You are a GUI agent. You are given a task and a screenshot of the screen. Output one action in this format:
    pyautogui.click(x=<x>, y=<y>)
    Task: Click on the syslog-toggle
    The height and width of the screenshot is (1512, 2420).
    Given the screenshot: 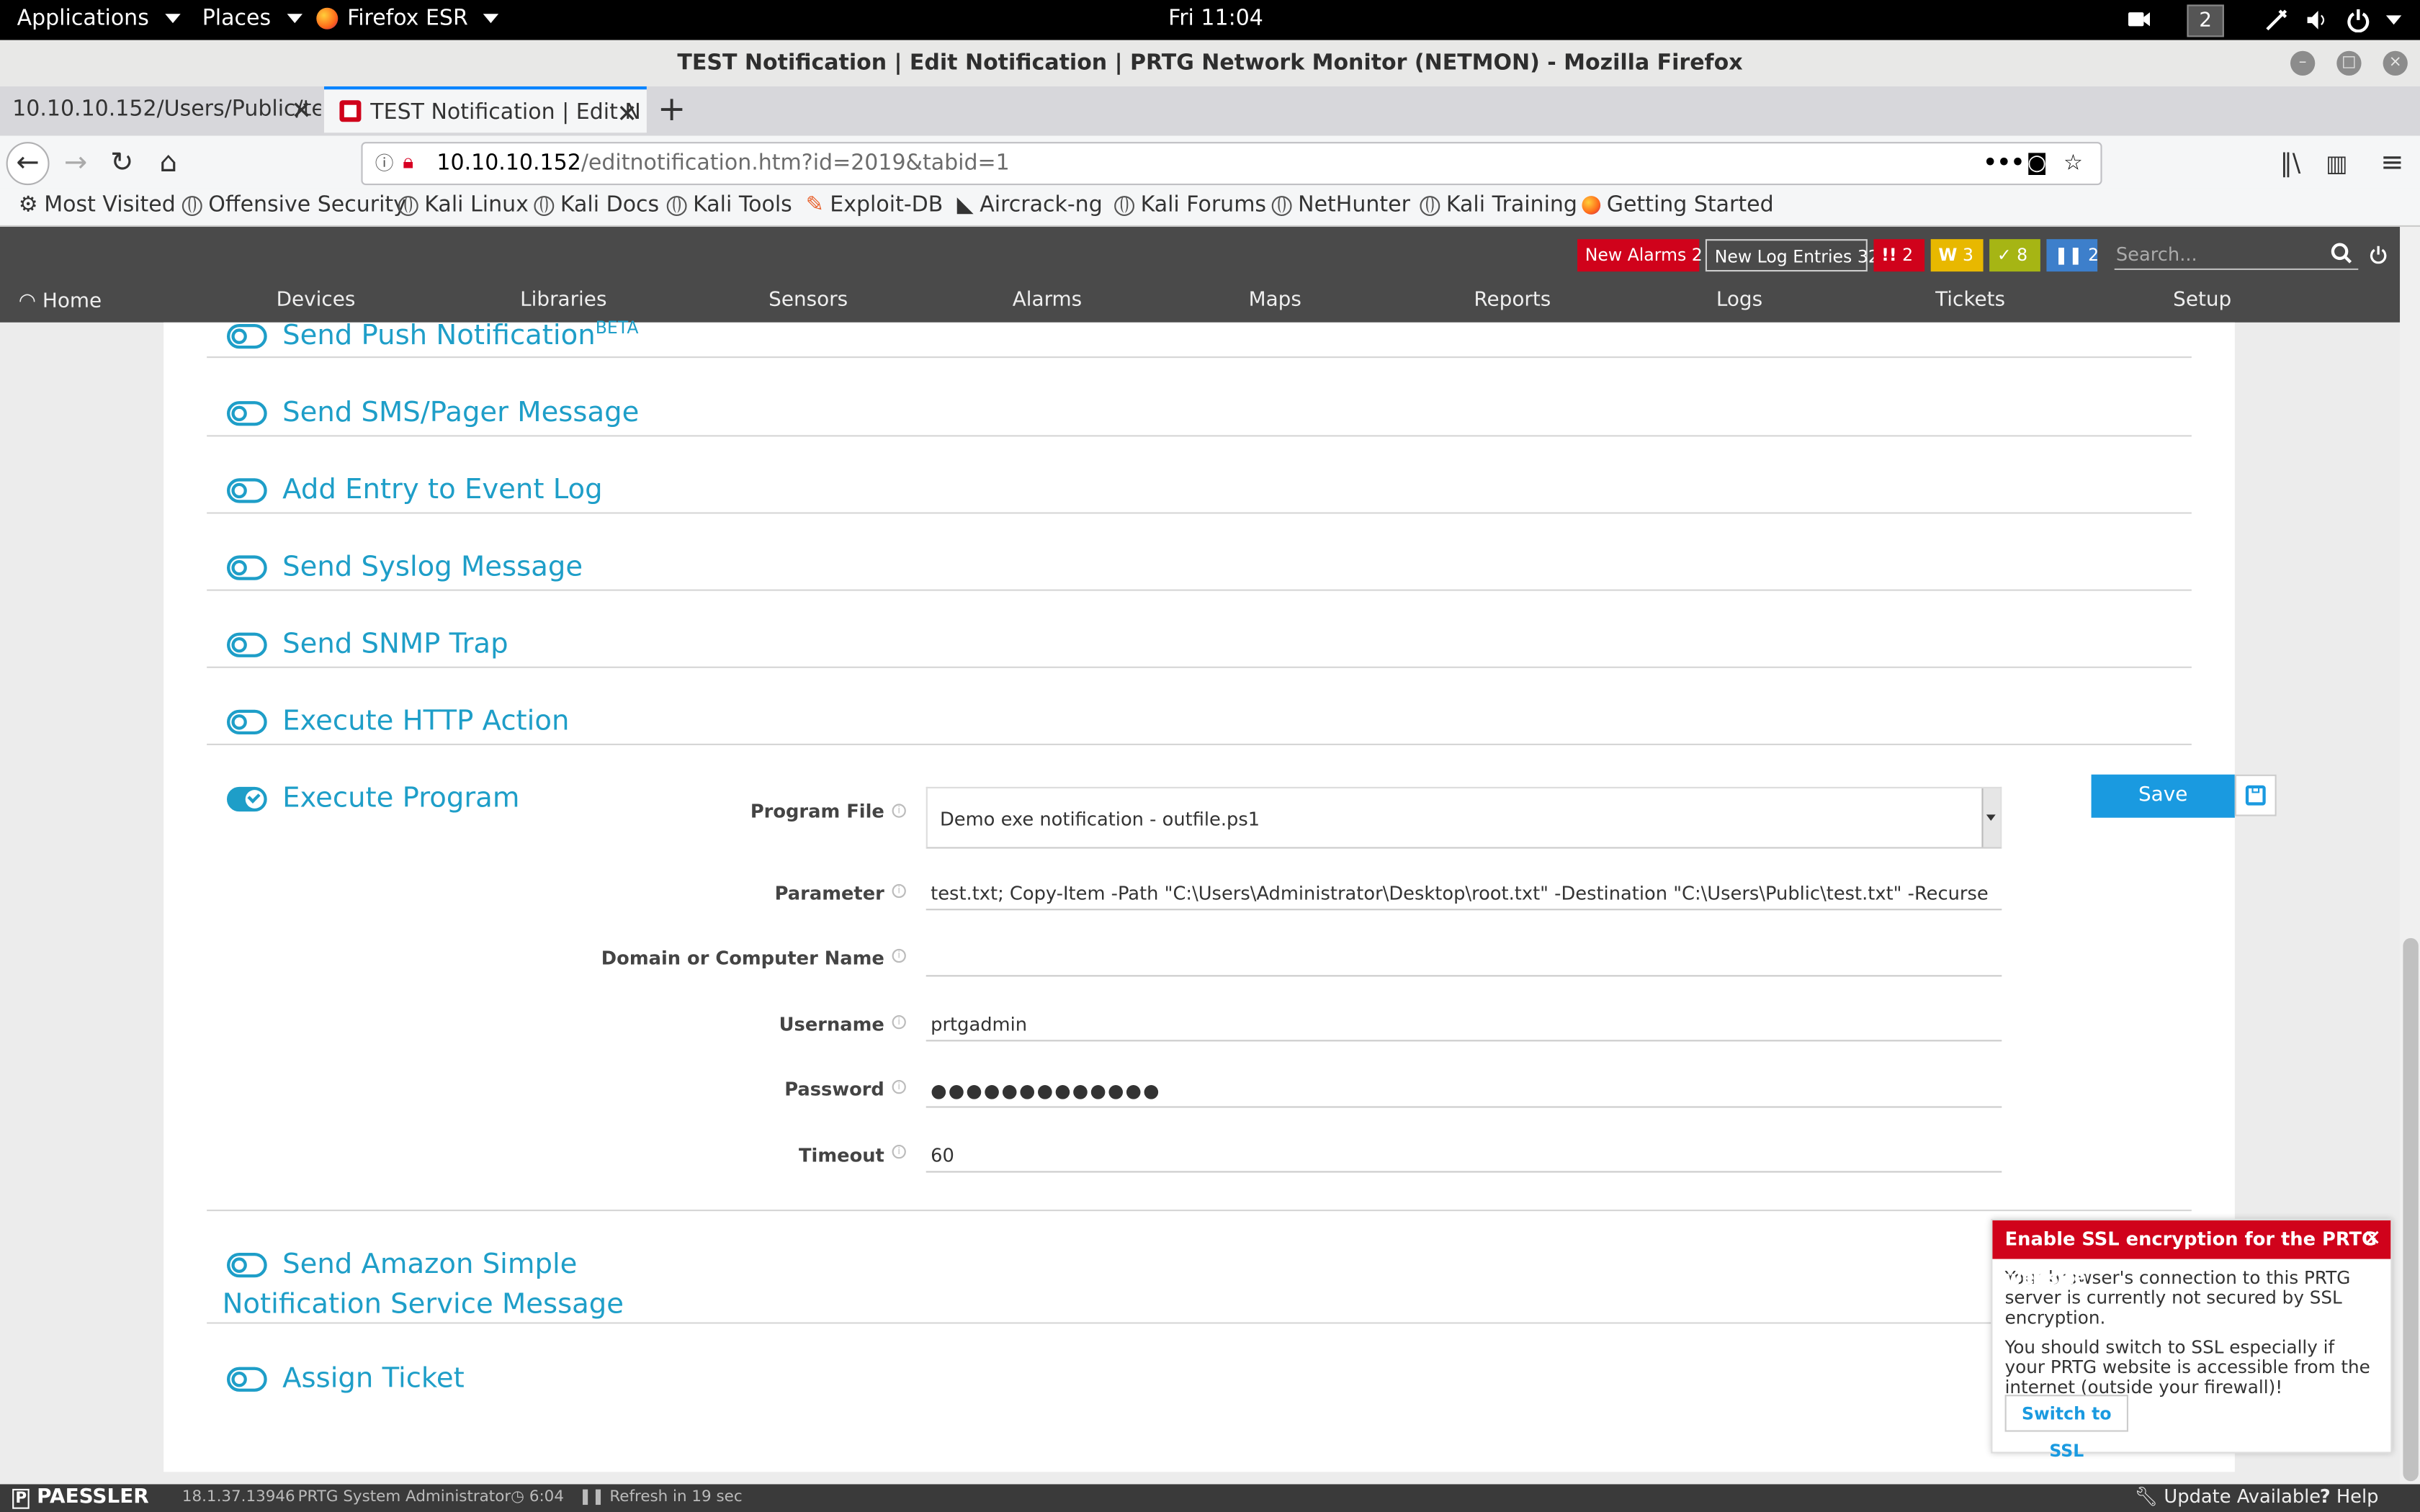 What is the action you would take?
    pyautogui.click(x=247, y=567)
    